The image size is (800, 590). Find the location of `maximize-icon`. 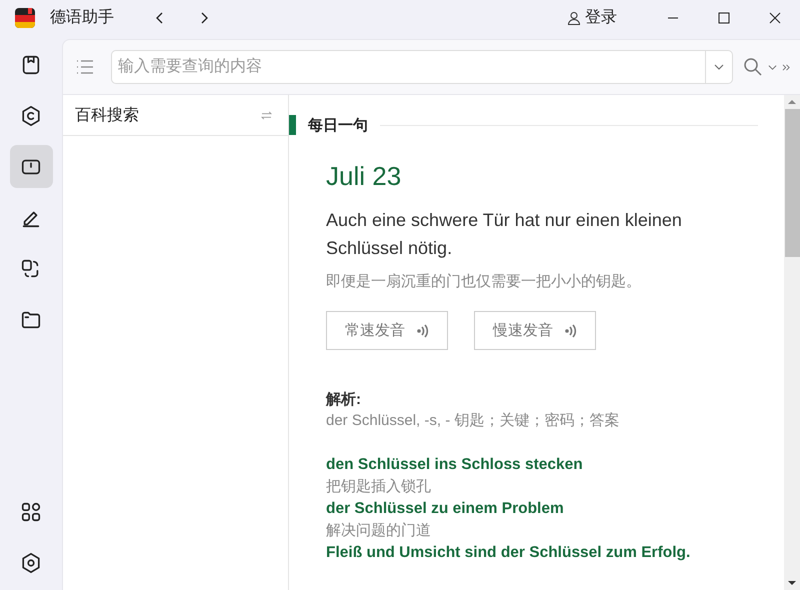

maximize-icon is located at coordinates (724, 18).